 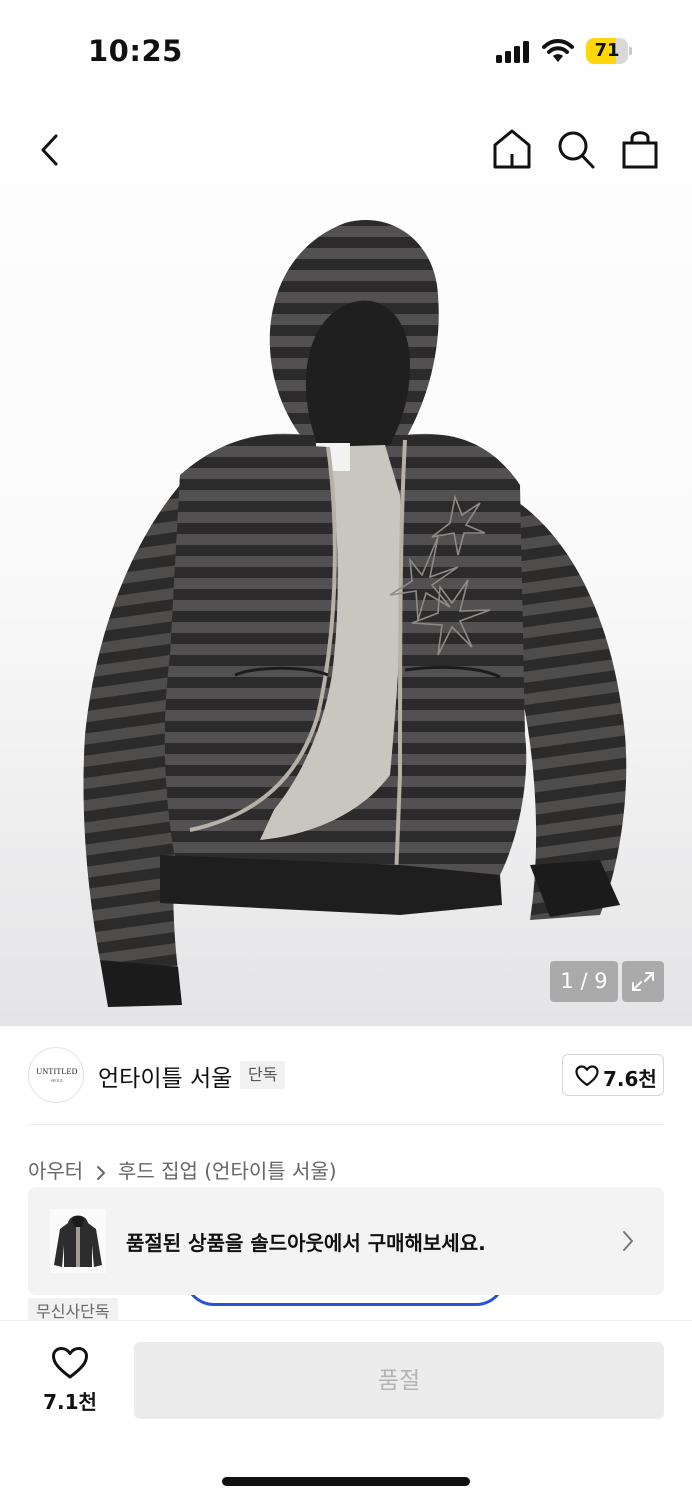 I want to click on search-icon, so click(x=576, y=149).